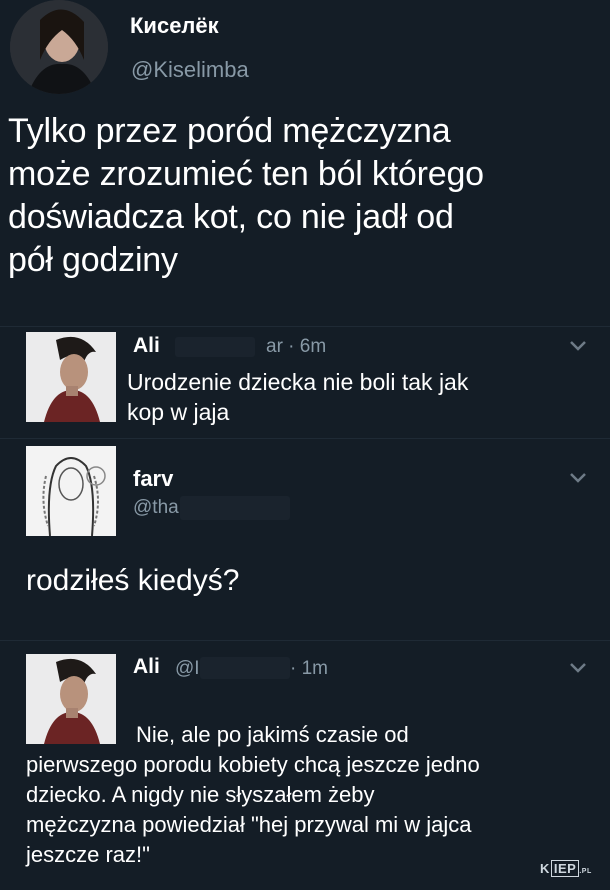  What do you see at coordinates (246, 174) in the screenshot?
I see `tweet-text-line: może zrozumieć ten ból którego` at bounding box center [246, 174].